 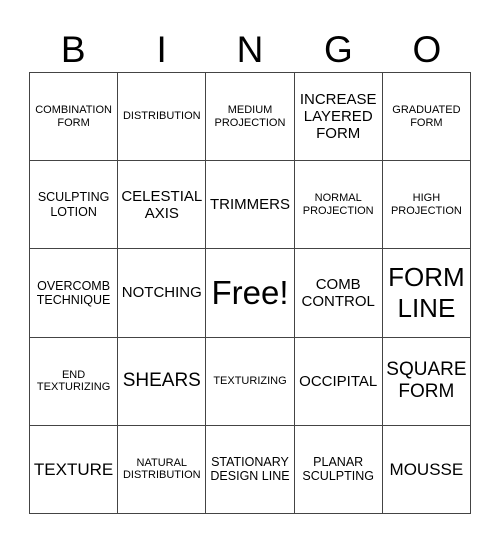 I want to click on cell-text: TRIMMERS, so click(x=249, y=205).